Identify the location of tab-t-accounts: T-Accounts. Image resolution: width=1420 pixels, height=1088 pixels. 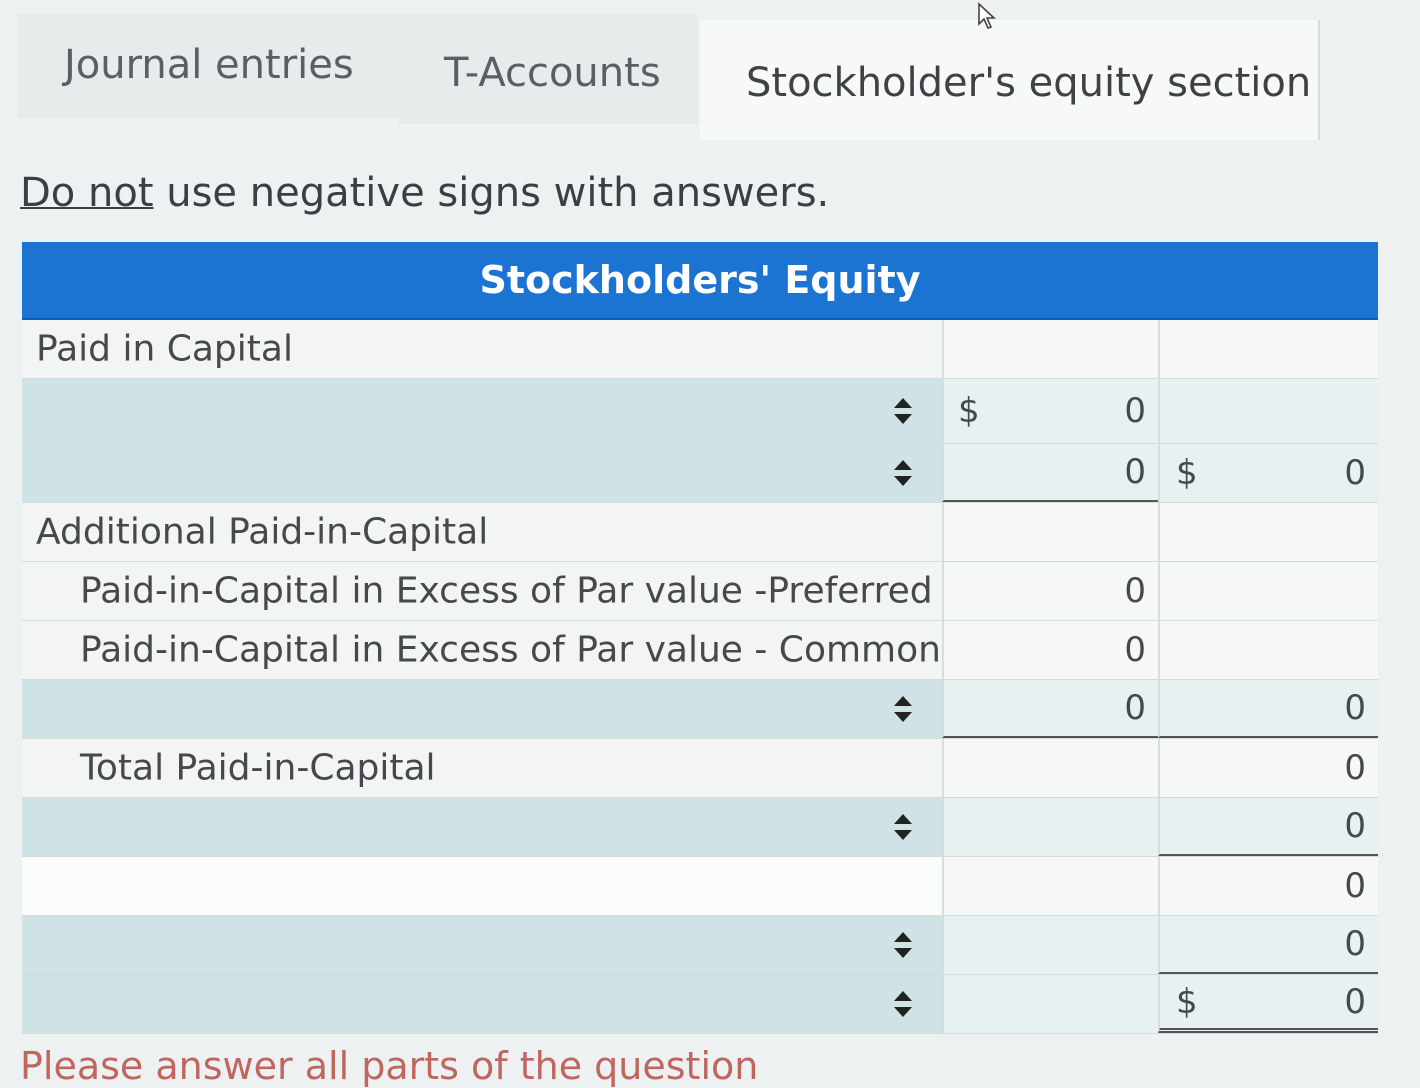
(548, 69).